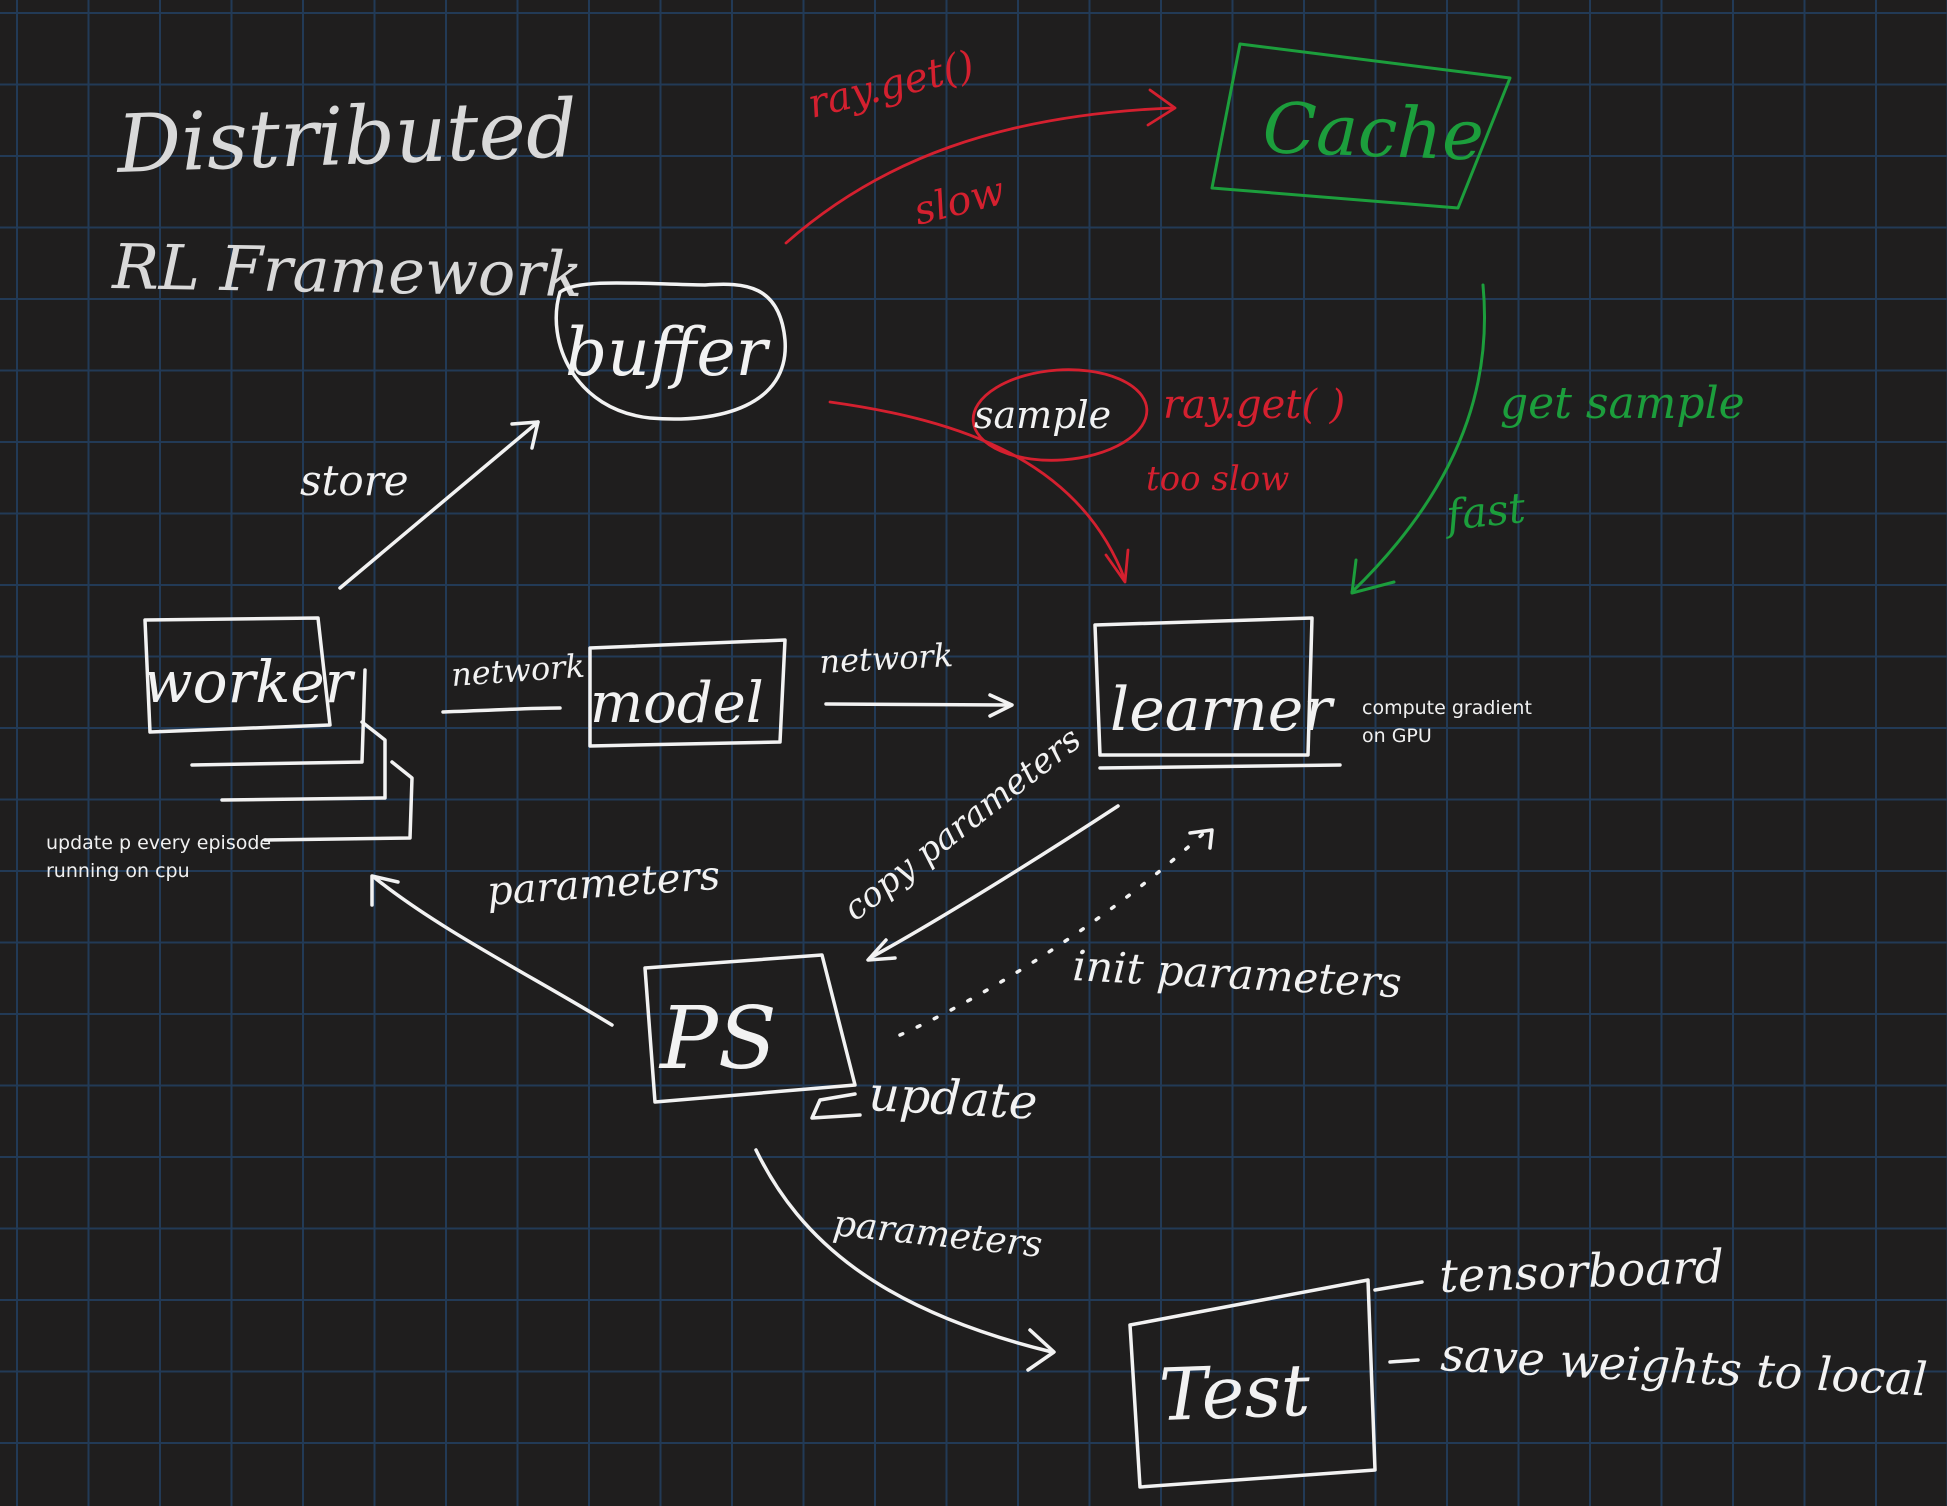  Describe the element at coordinates (1254, 405) in the screenshot. I see `ray-get-mid-label: ray.get( )` at that location.